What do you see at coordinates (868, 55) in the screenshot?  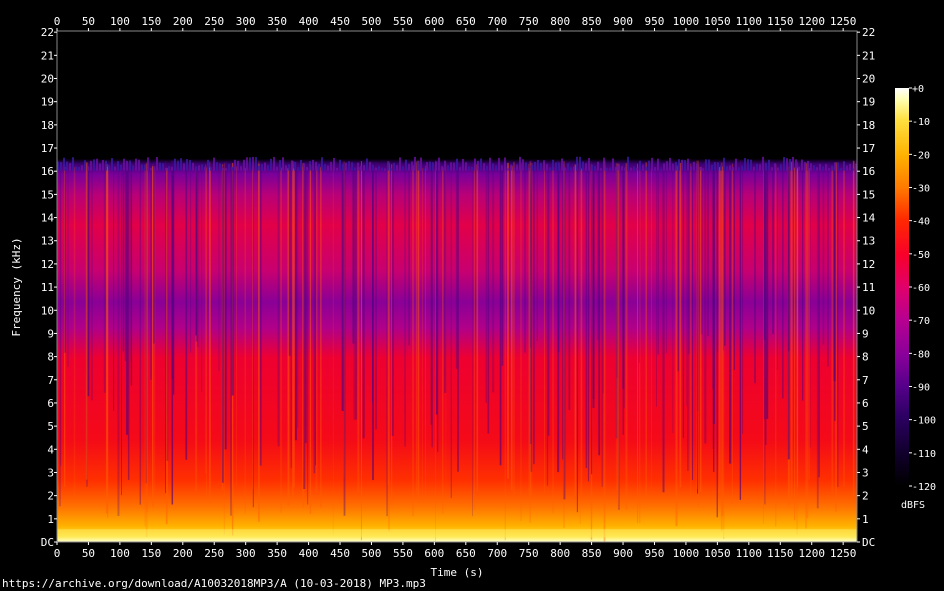 I see `y-tick-label-right: 21` at bounding box center [868, 55].